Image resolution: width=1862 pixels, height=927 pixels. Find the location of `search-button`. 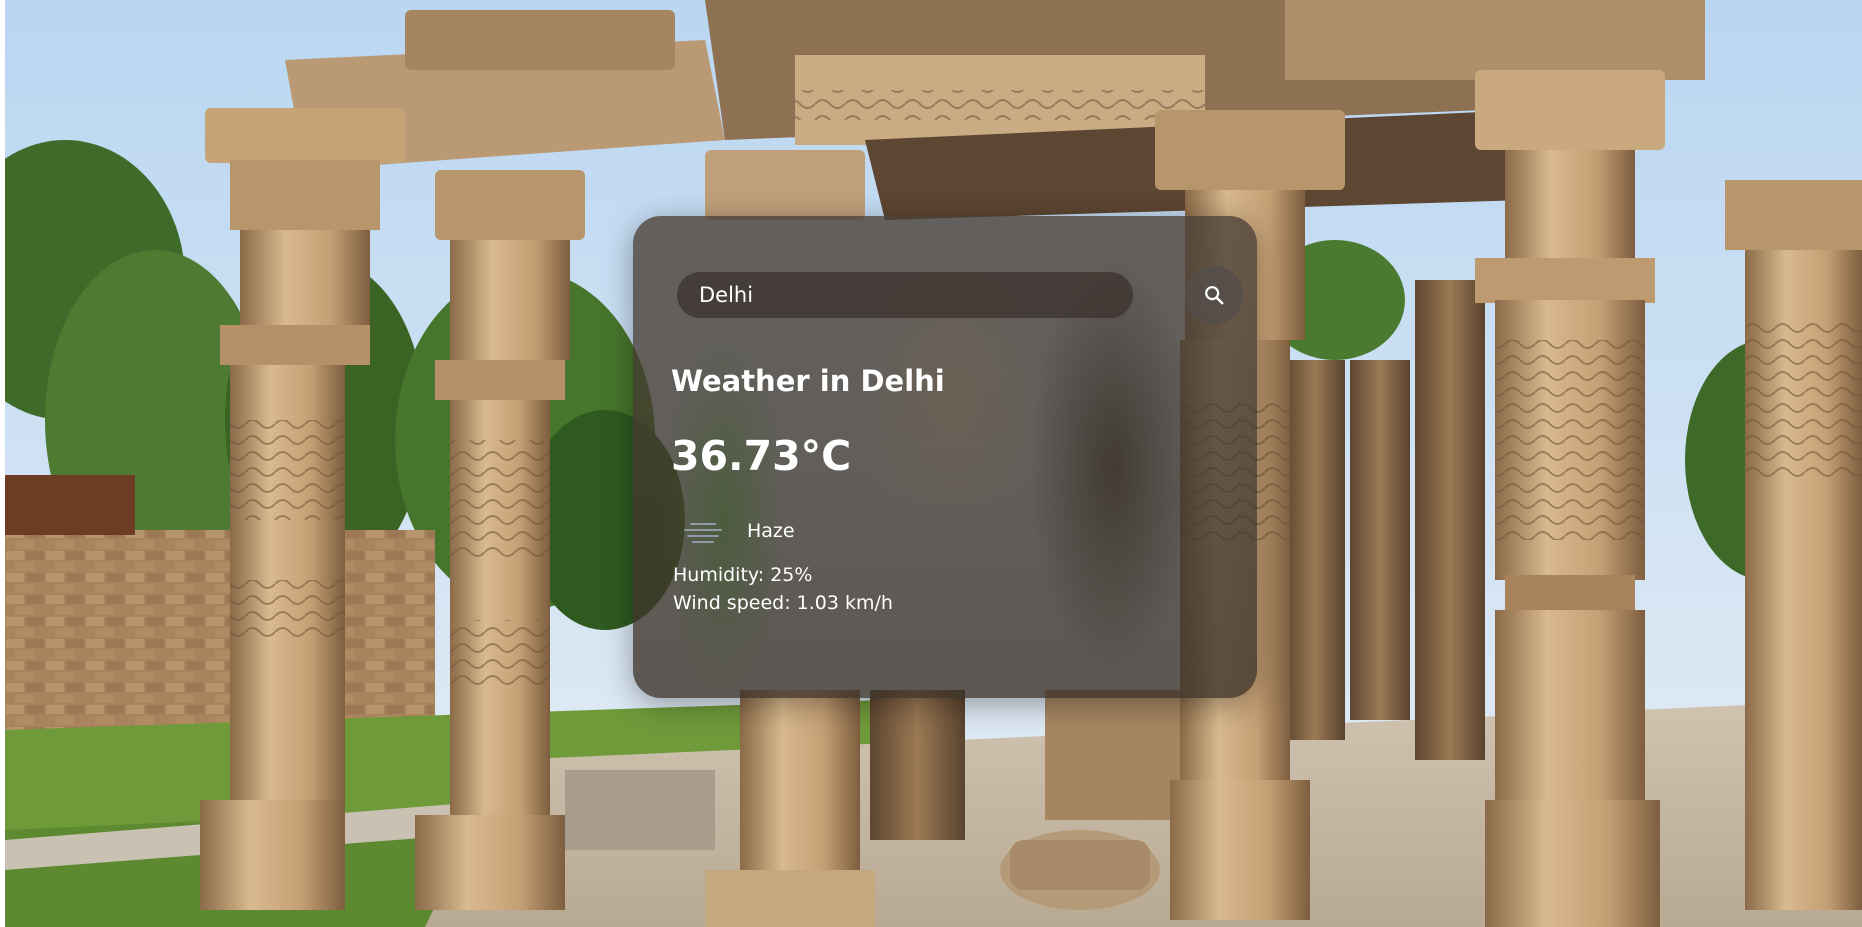

search-button is located at coordinates (1214, 295).